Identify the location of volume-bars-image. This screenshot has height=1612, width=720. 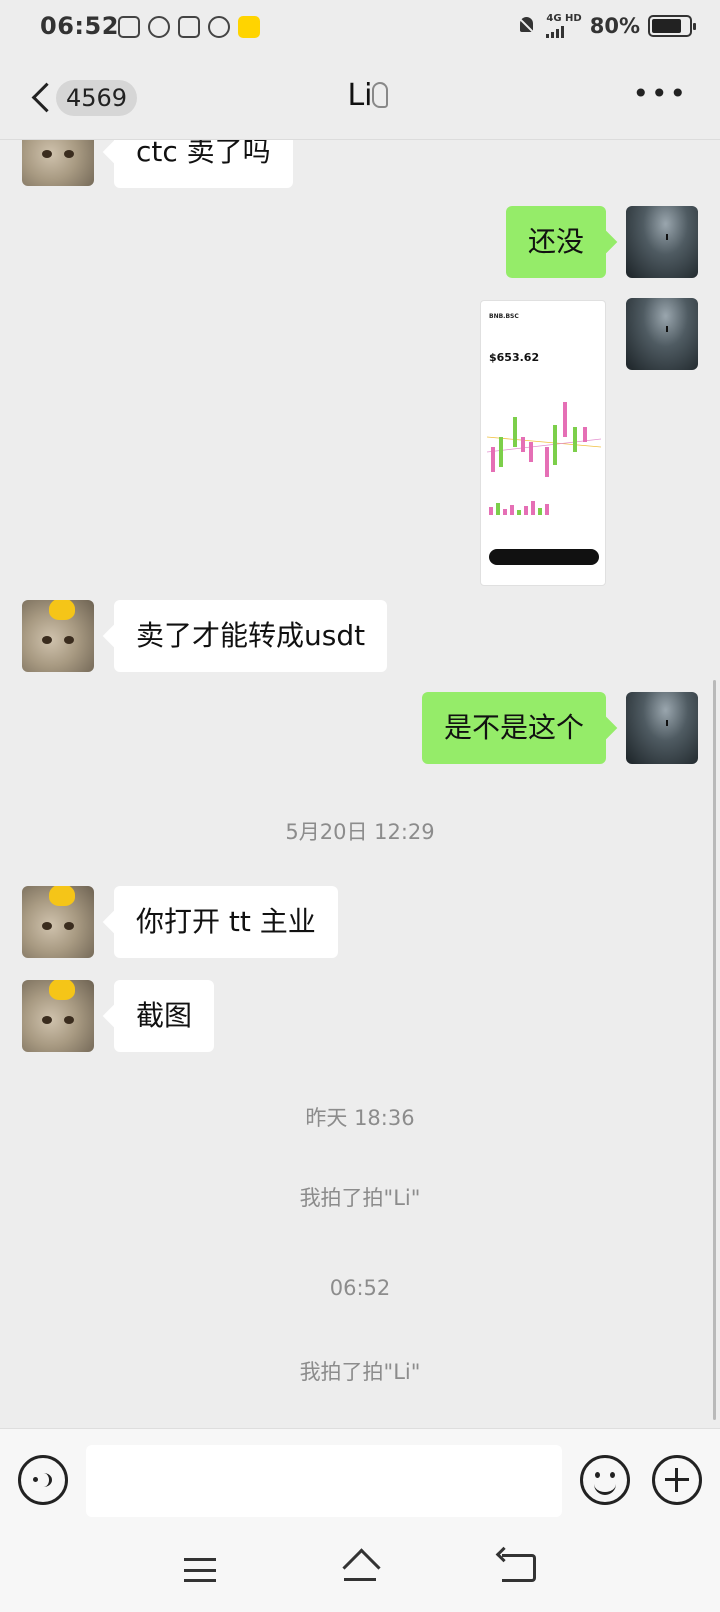
(544, 508).